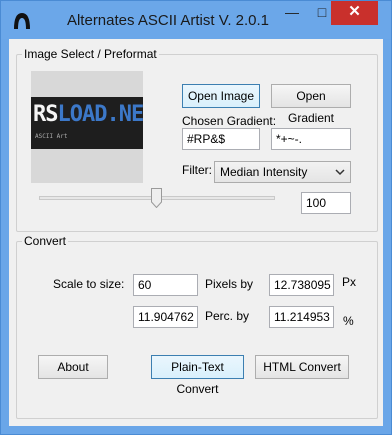  I want to click on html-convert-button: HTML Convert, so click(302, 367).